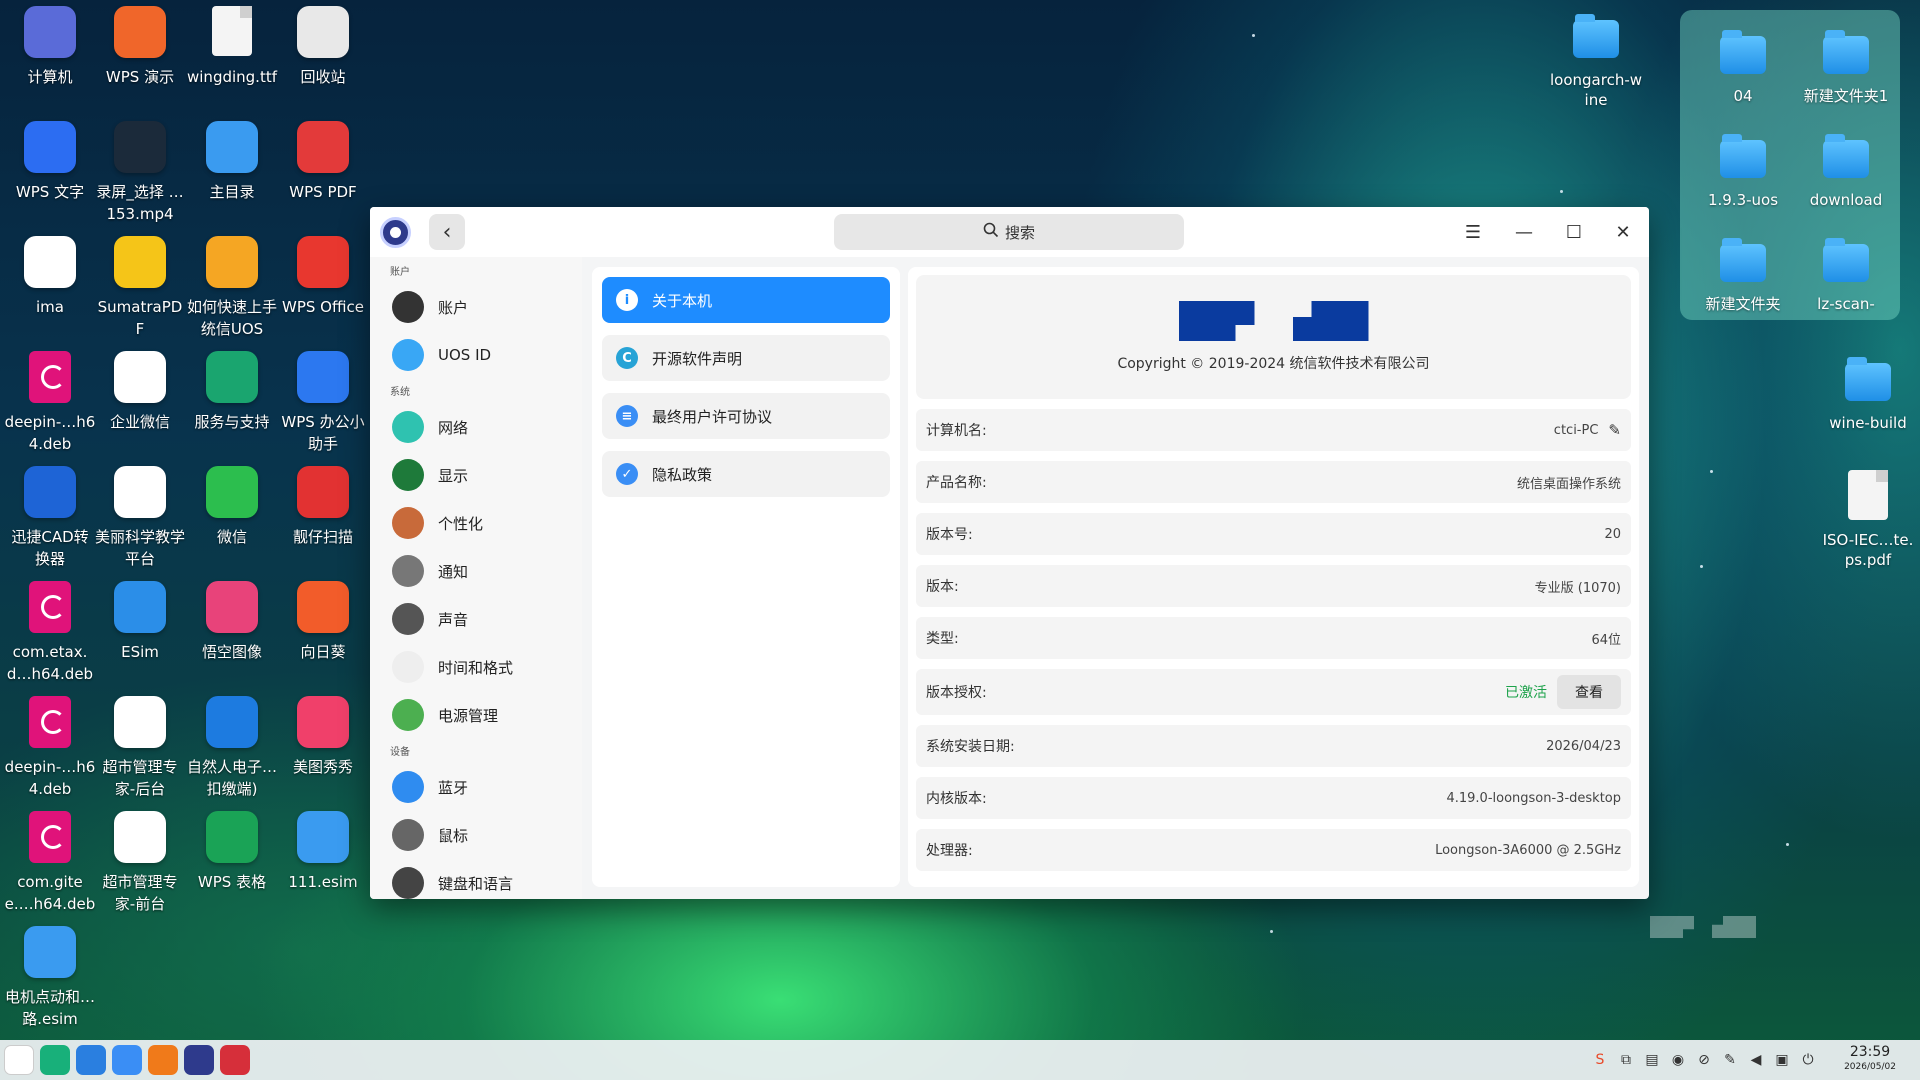 Image resolution: width=1920 pixels, height=1080 pixels. I want to click on sidebar-item: 电源管理, so click(476, 715).